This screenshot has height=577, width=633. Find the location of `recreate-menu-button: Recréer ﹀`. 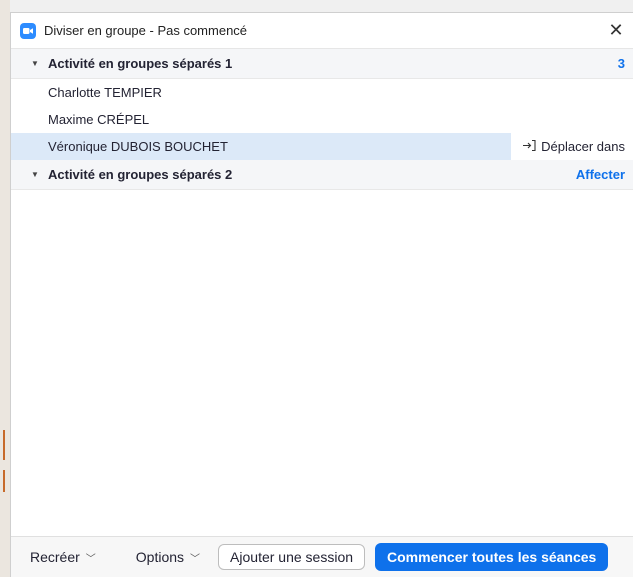

recreate-menu-button: Recréer ﹀ is located at coordinates (63, 557).